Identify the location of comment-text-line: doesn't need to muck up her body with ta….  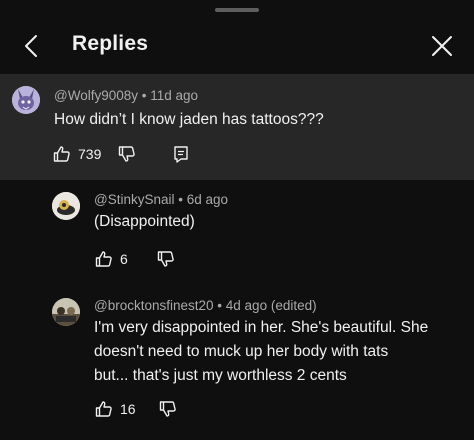
(241, 351).